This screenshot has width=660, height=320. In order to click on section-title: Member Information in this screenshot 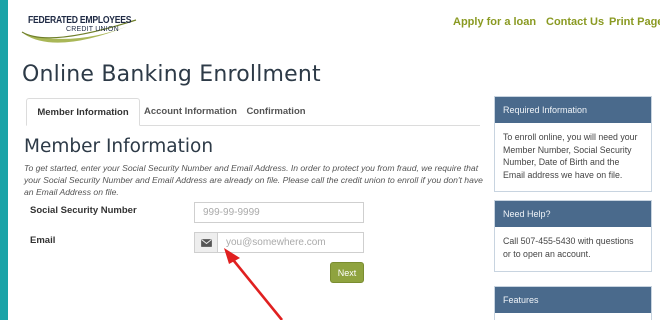, I will do `click(119, 146)`.